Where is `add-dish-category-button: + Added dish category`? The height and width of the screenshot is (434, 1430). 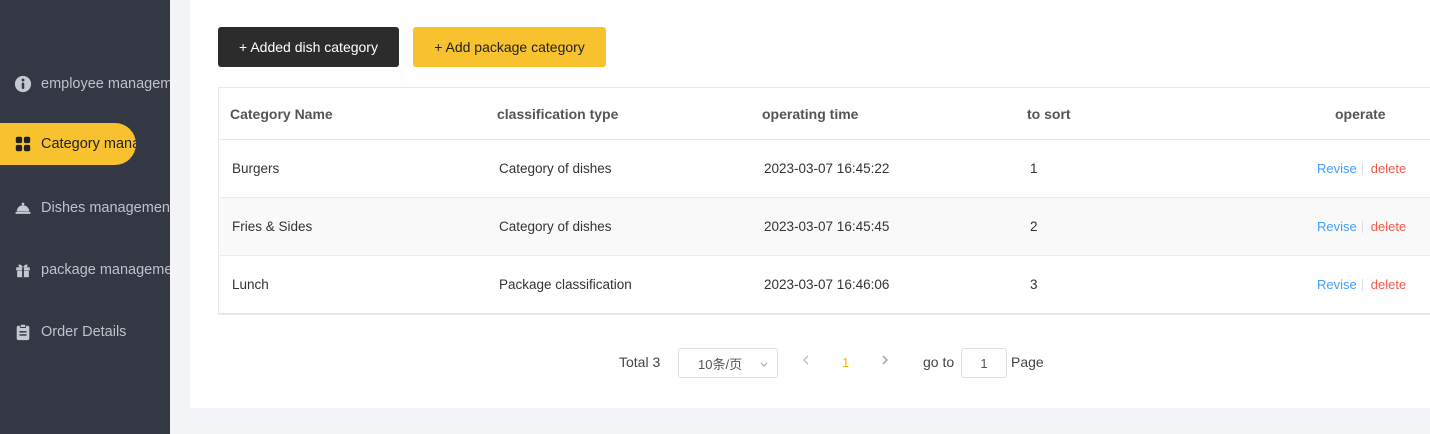 add-dish-category-button: + Added dish category is located at coordinates (308, 47).